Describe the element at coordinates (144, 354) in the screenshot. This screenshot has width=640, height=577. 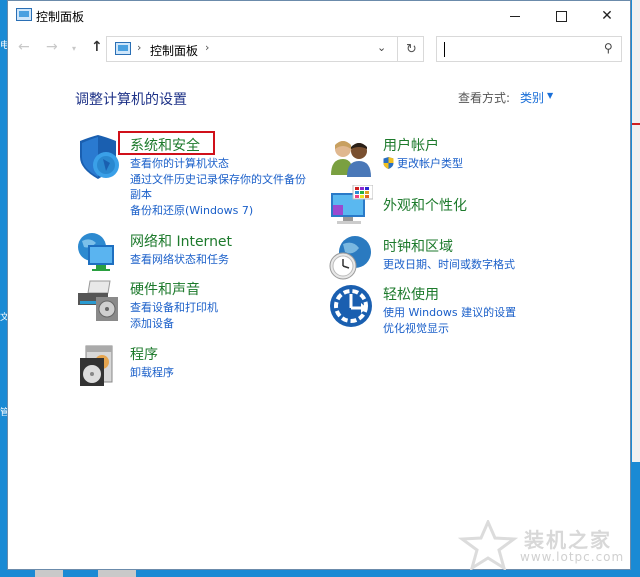
I see `category-title: 程序` at that location.